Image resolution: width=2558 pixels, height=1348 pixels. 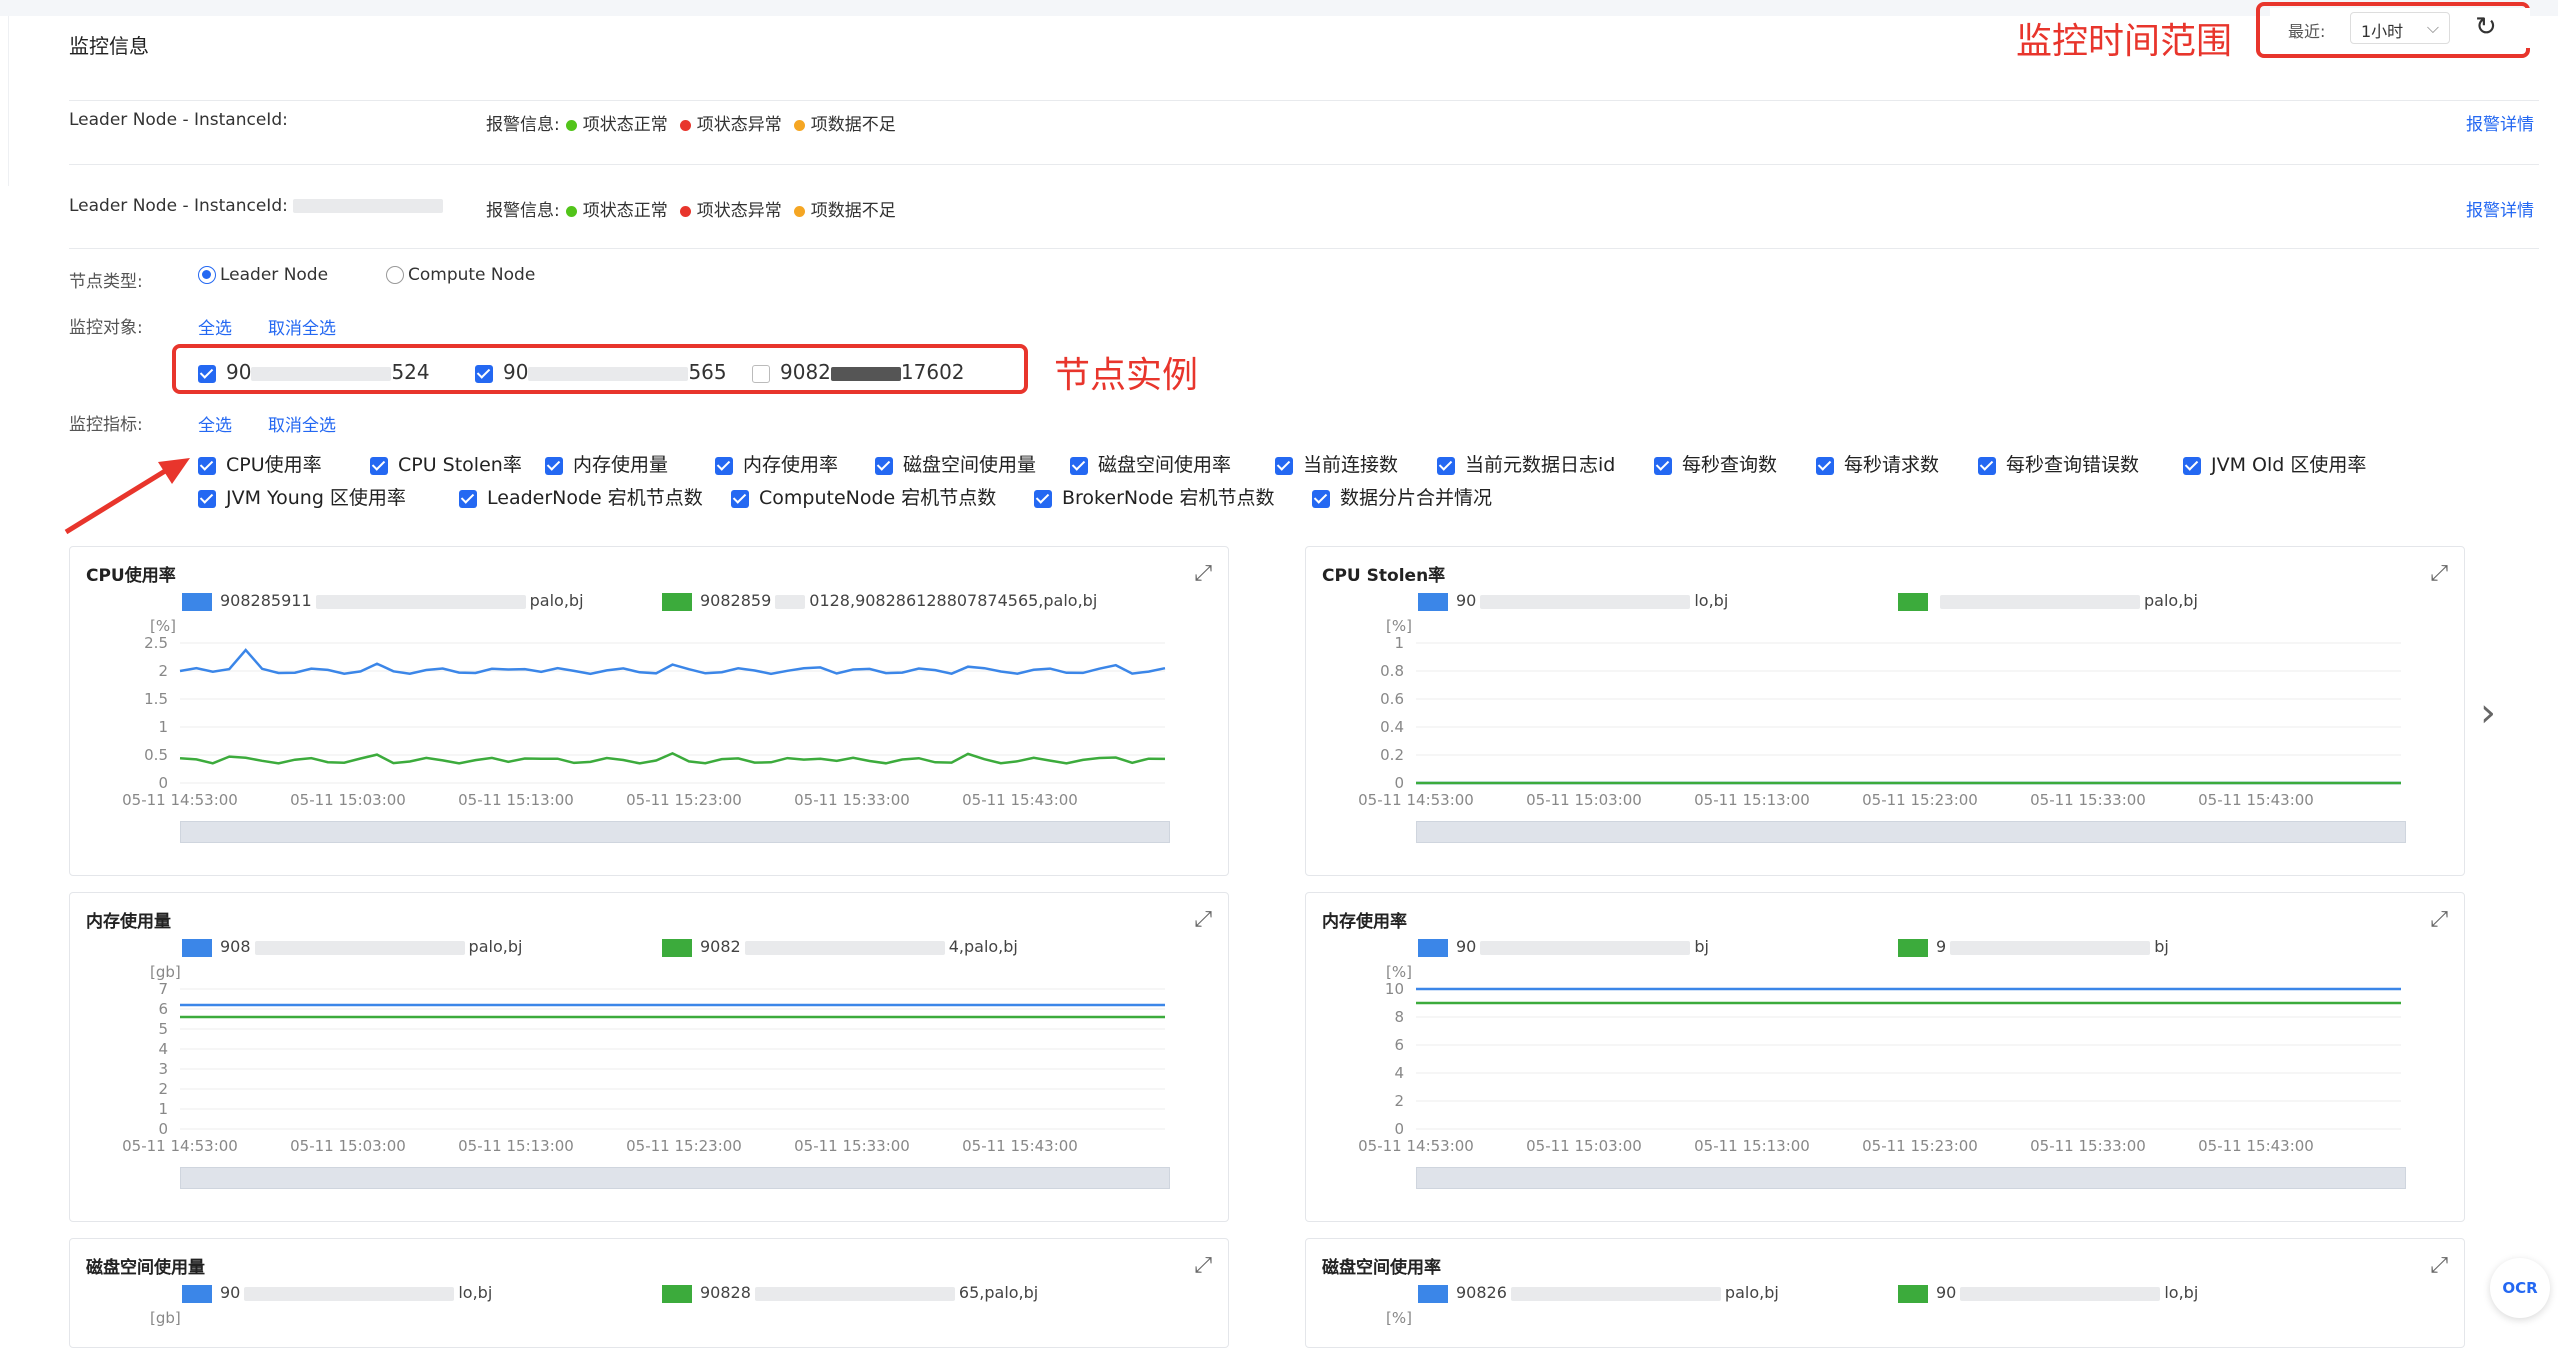 I want to click on legend-series-a: 90 bj, so click(x=1563, y=947).